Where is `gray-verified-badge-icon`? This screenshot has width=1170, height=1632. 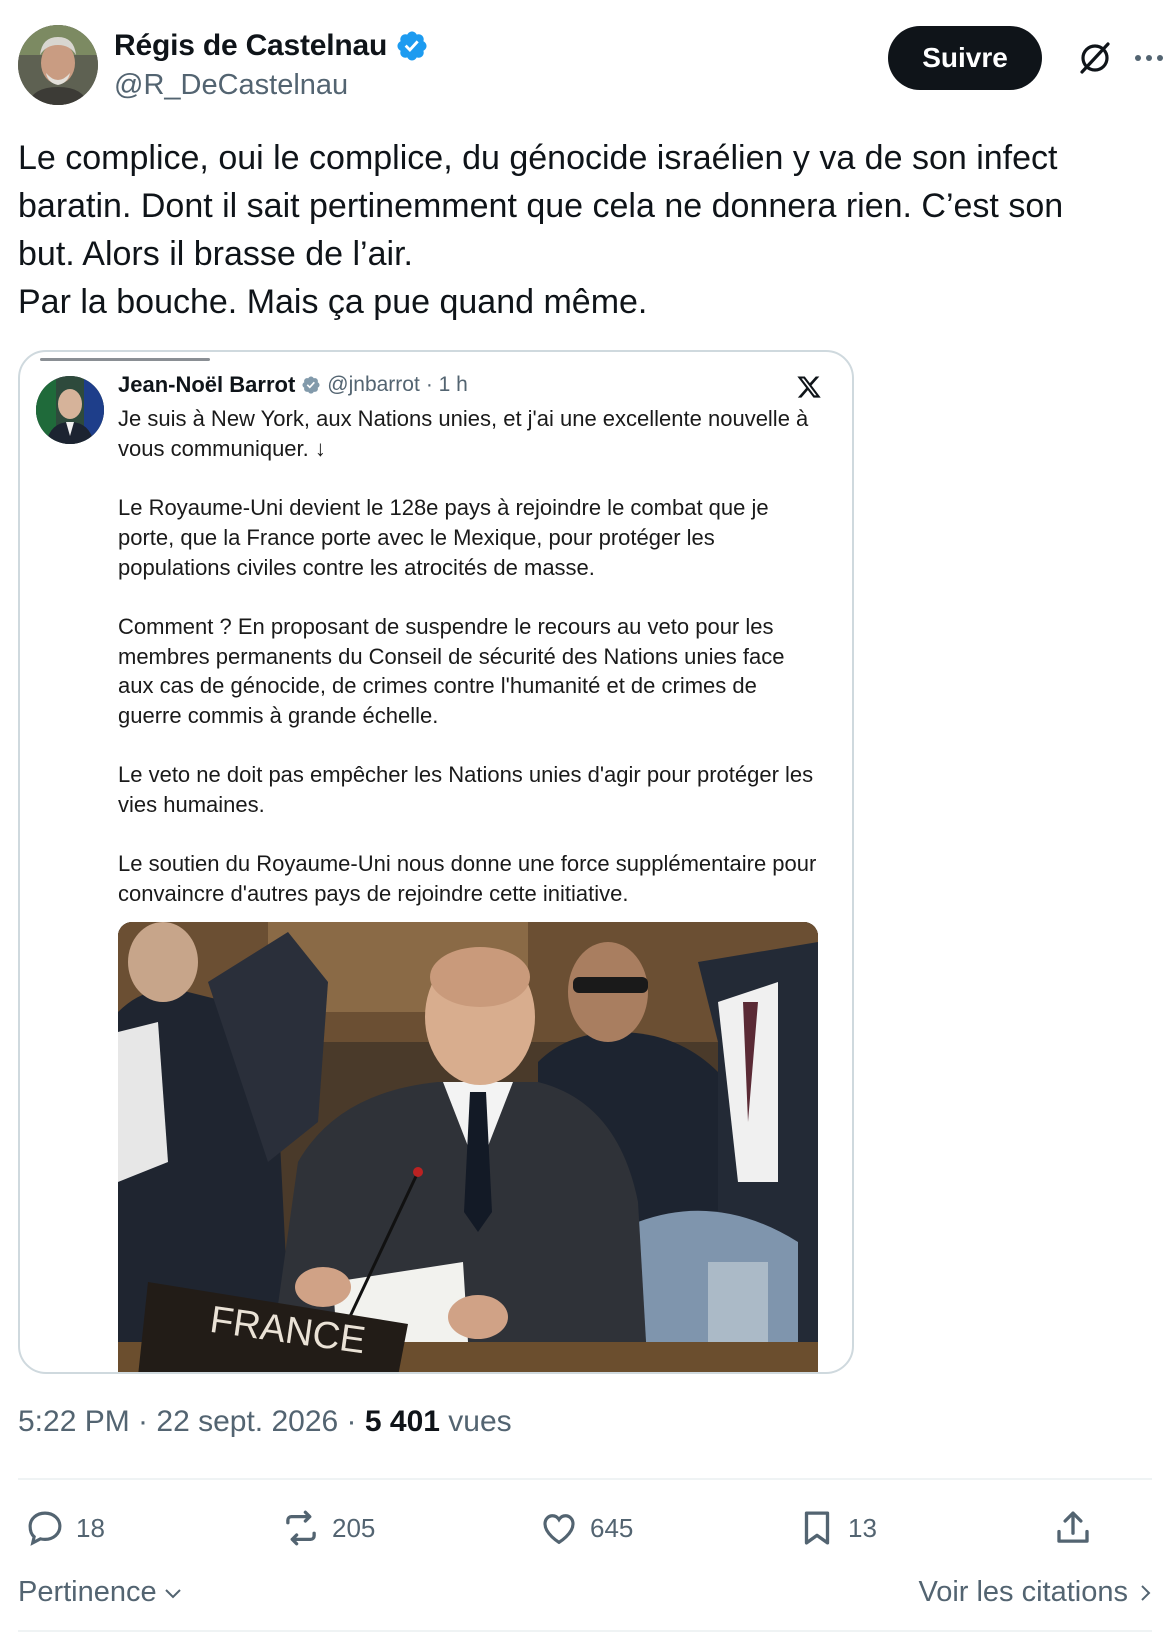 gray-verified-badge-icon is located at coordinates (311, 385).